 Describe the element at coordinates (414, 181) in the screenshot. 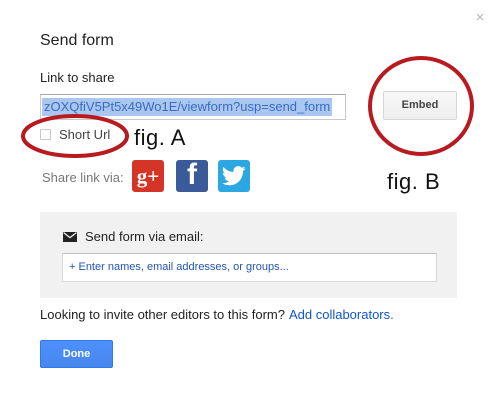

I see `fig-b-annotation: fig. B` at that location.